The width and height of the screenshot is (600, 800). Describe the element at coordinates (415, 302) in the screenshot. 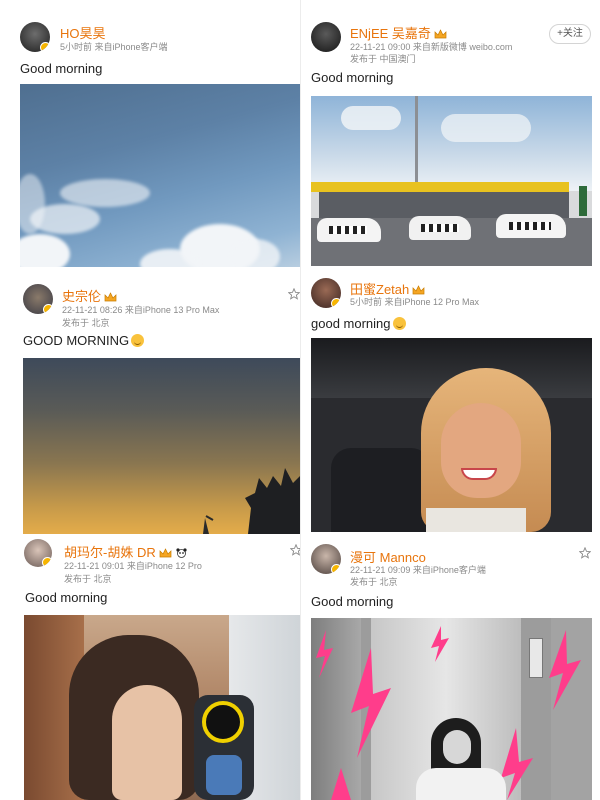

I see `post-meta: 5小时前 来自iPhone 12 Pro Max` at that location.